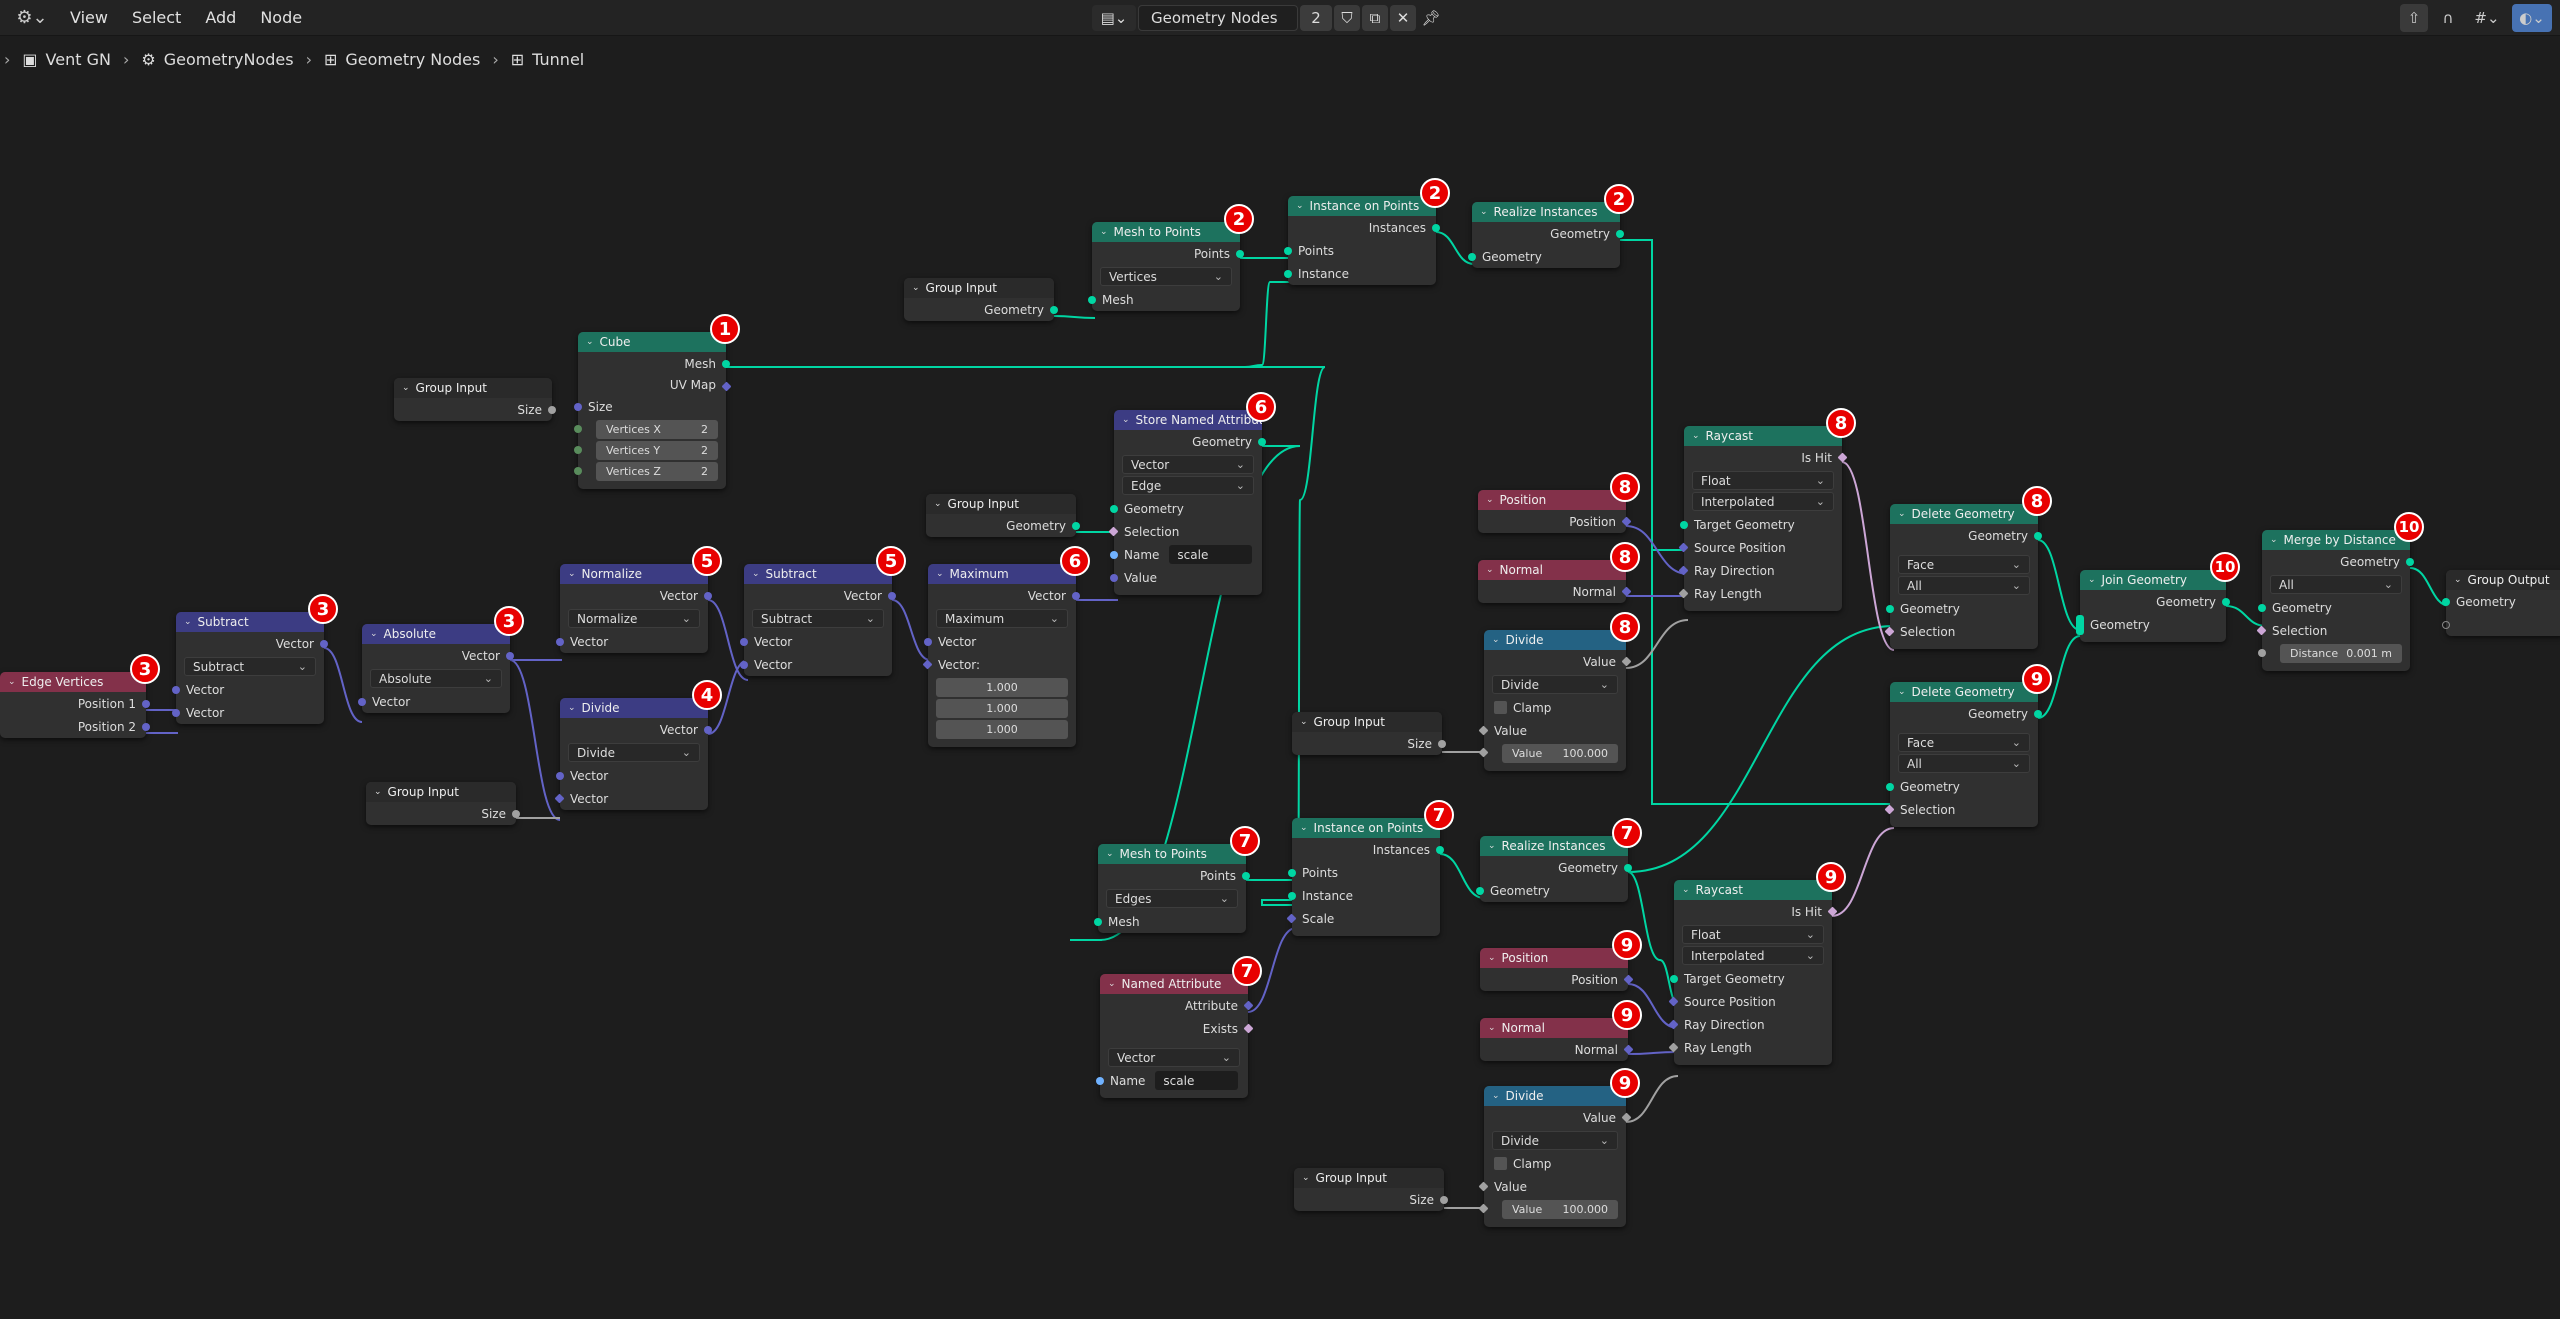  I want to click on socket-mesh-in: Mesh, so click(1170, 921).